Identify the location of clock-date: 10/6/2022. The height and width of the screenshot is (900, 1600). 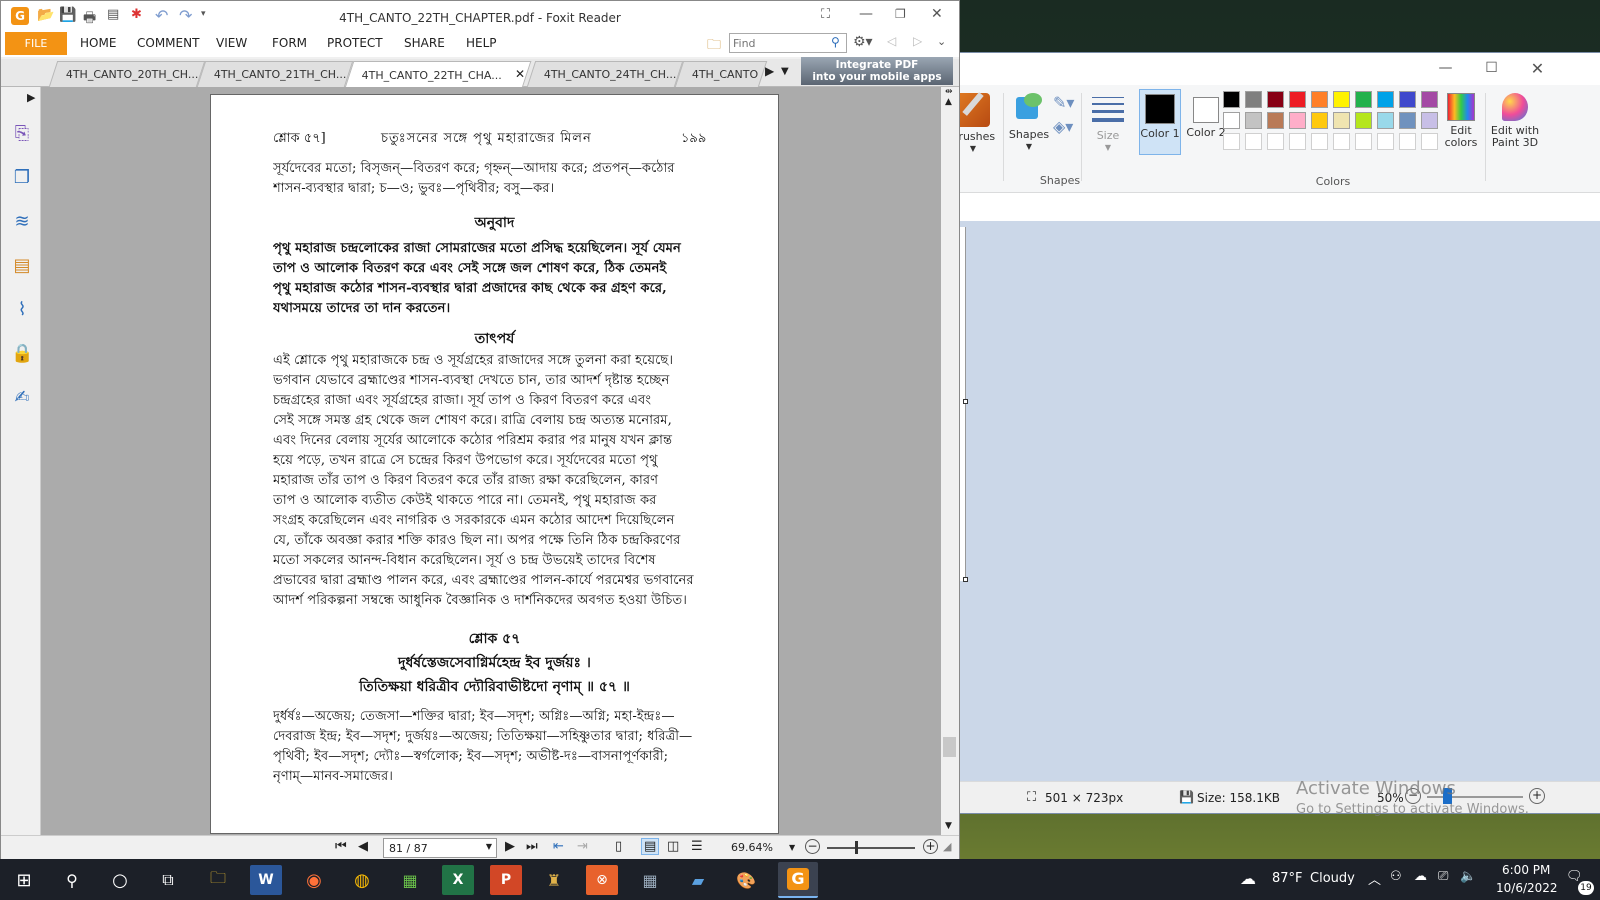
(1527, 888).